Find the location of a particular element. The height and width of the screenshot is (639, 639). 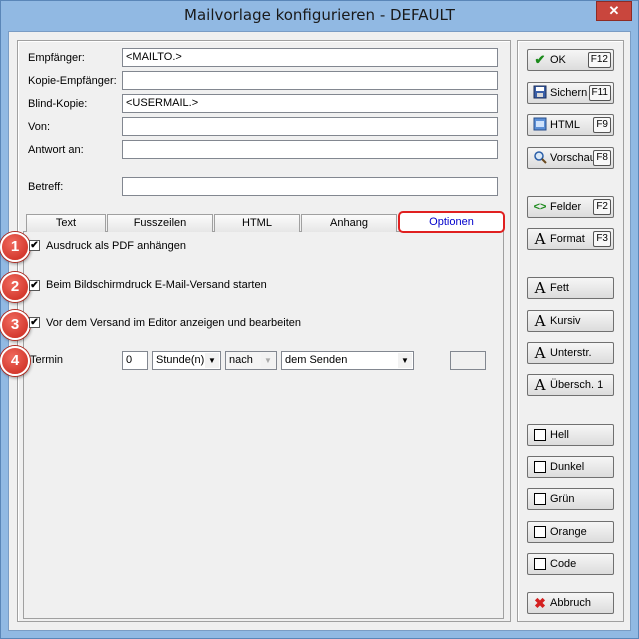

tab-options: Optionen is located at coordinates (451, 222).